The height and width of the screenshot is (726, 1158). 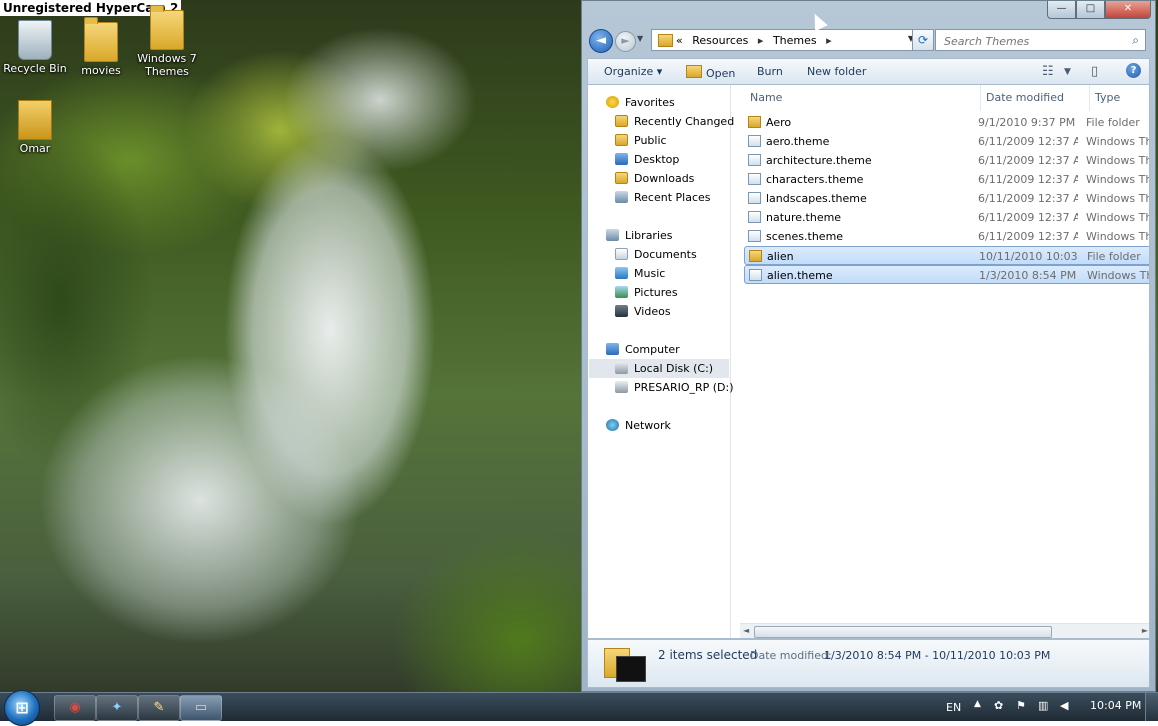 What do you see at coordinates (640, 38) in the screenshot?
I see `recent-pages-dropdown: ▼` at bounding box center [640, 38].